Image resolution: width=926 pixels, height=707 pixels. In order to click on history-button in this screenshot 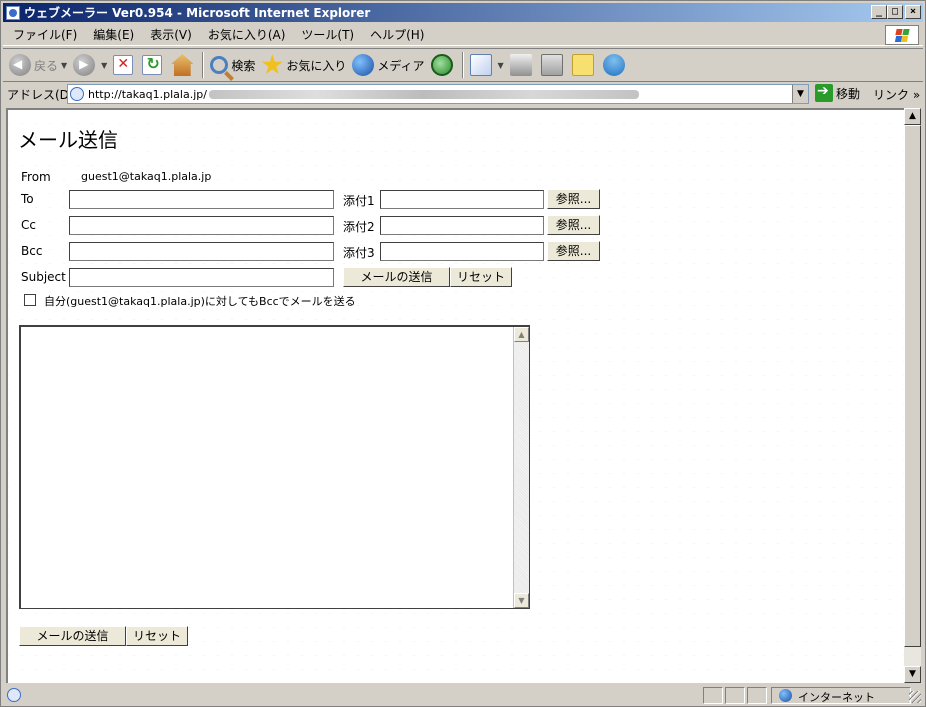, I will do `click(443, 65)`.